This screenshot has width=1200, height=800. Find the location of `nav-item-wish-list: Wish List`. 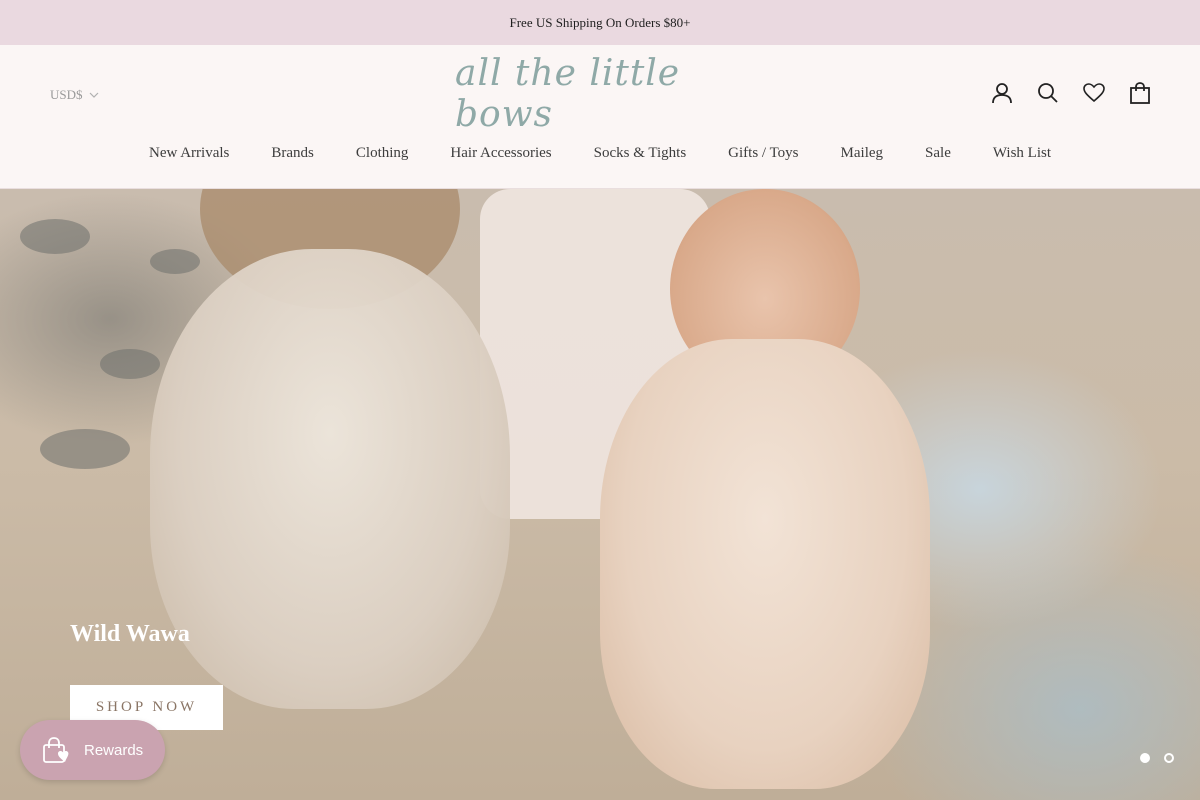

nav-item-wish-list: Wish List is located at coordinates (1022, 153).